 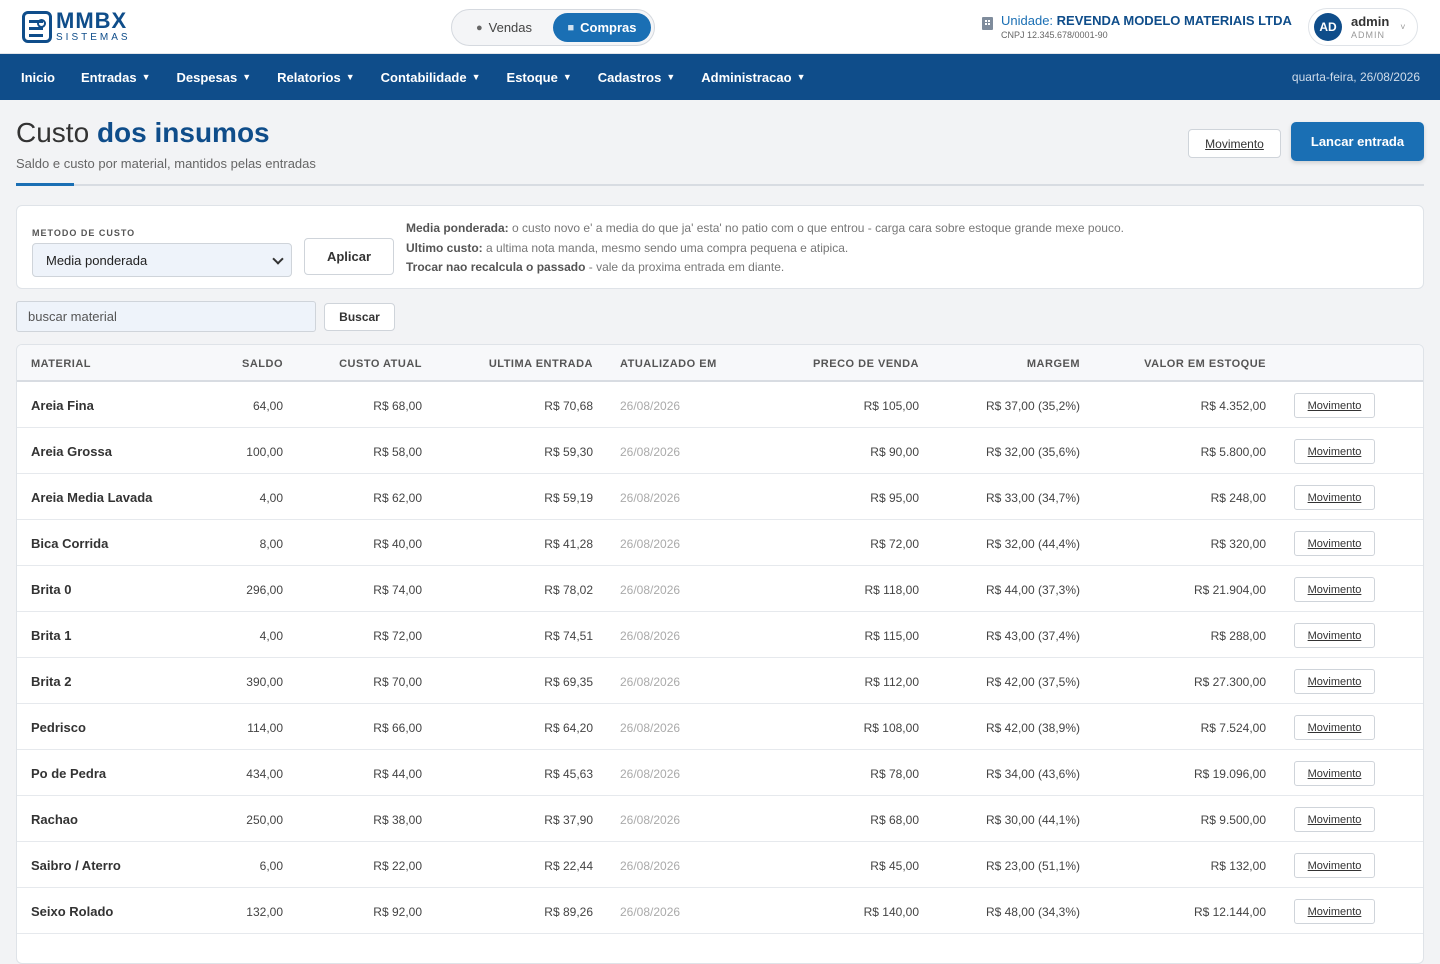 I want to click on nav-inicio: Inicio, so click(x=38, y=77).